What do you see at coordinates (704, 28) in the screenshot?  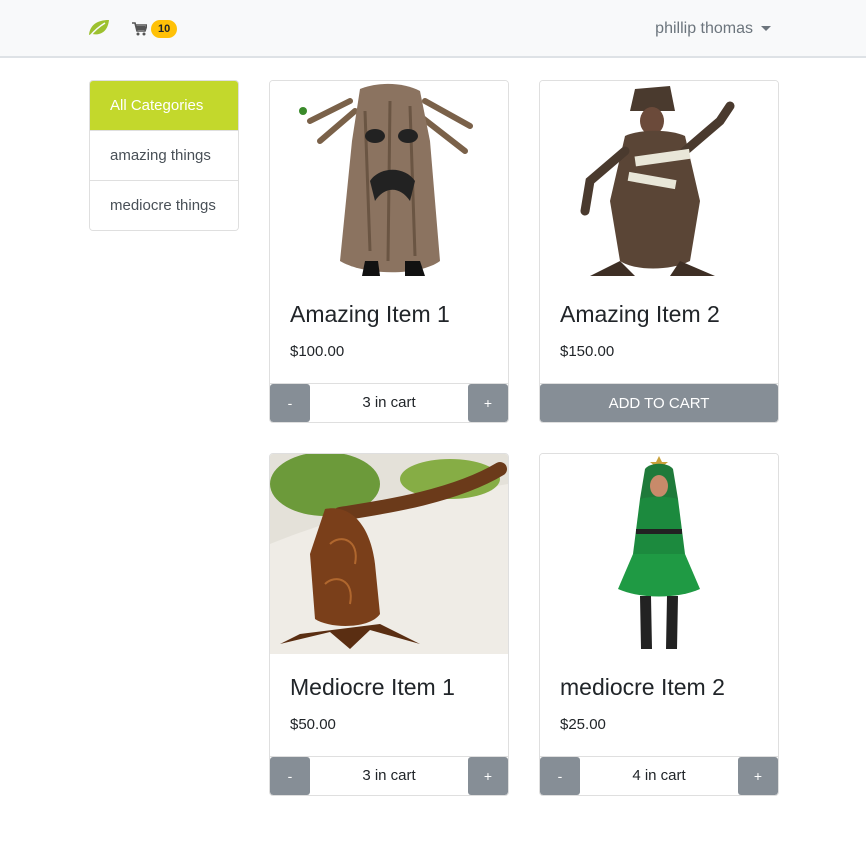 I see `user-name: phillip thomas` at bounding box center [704, 28].